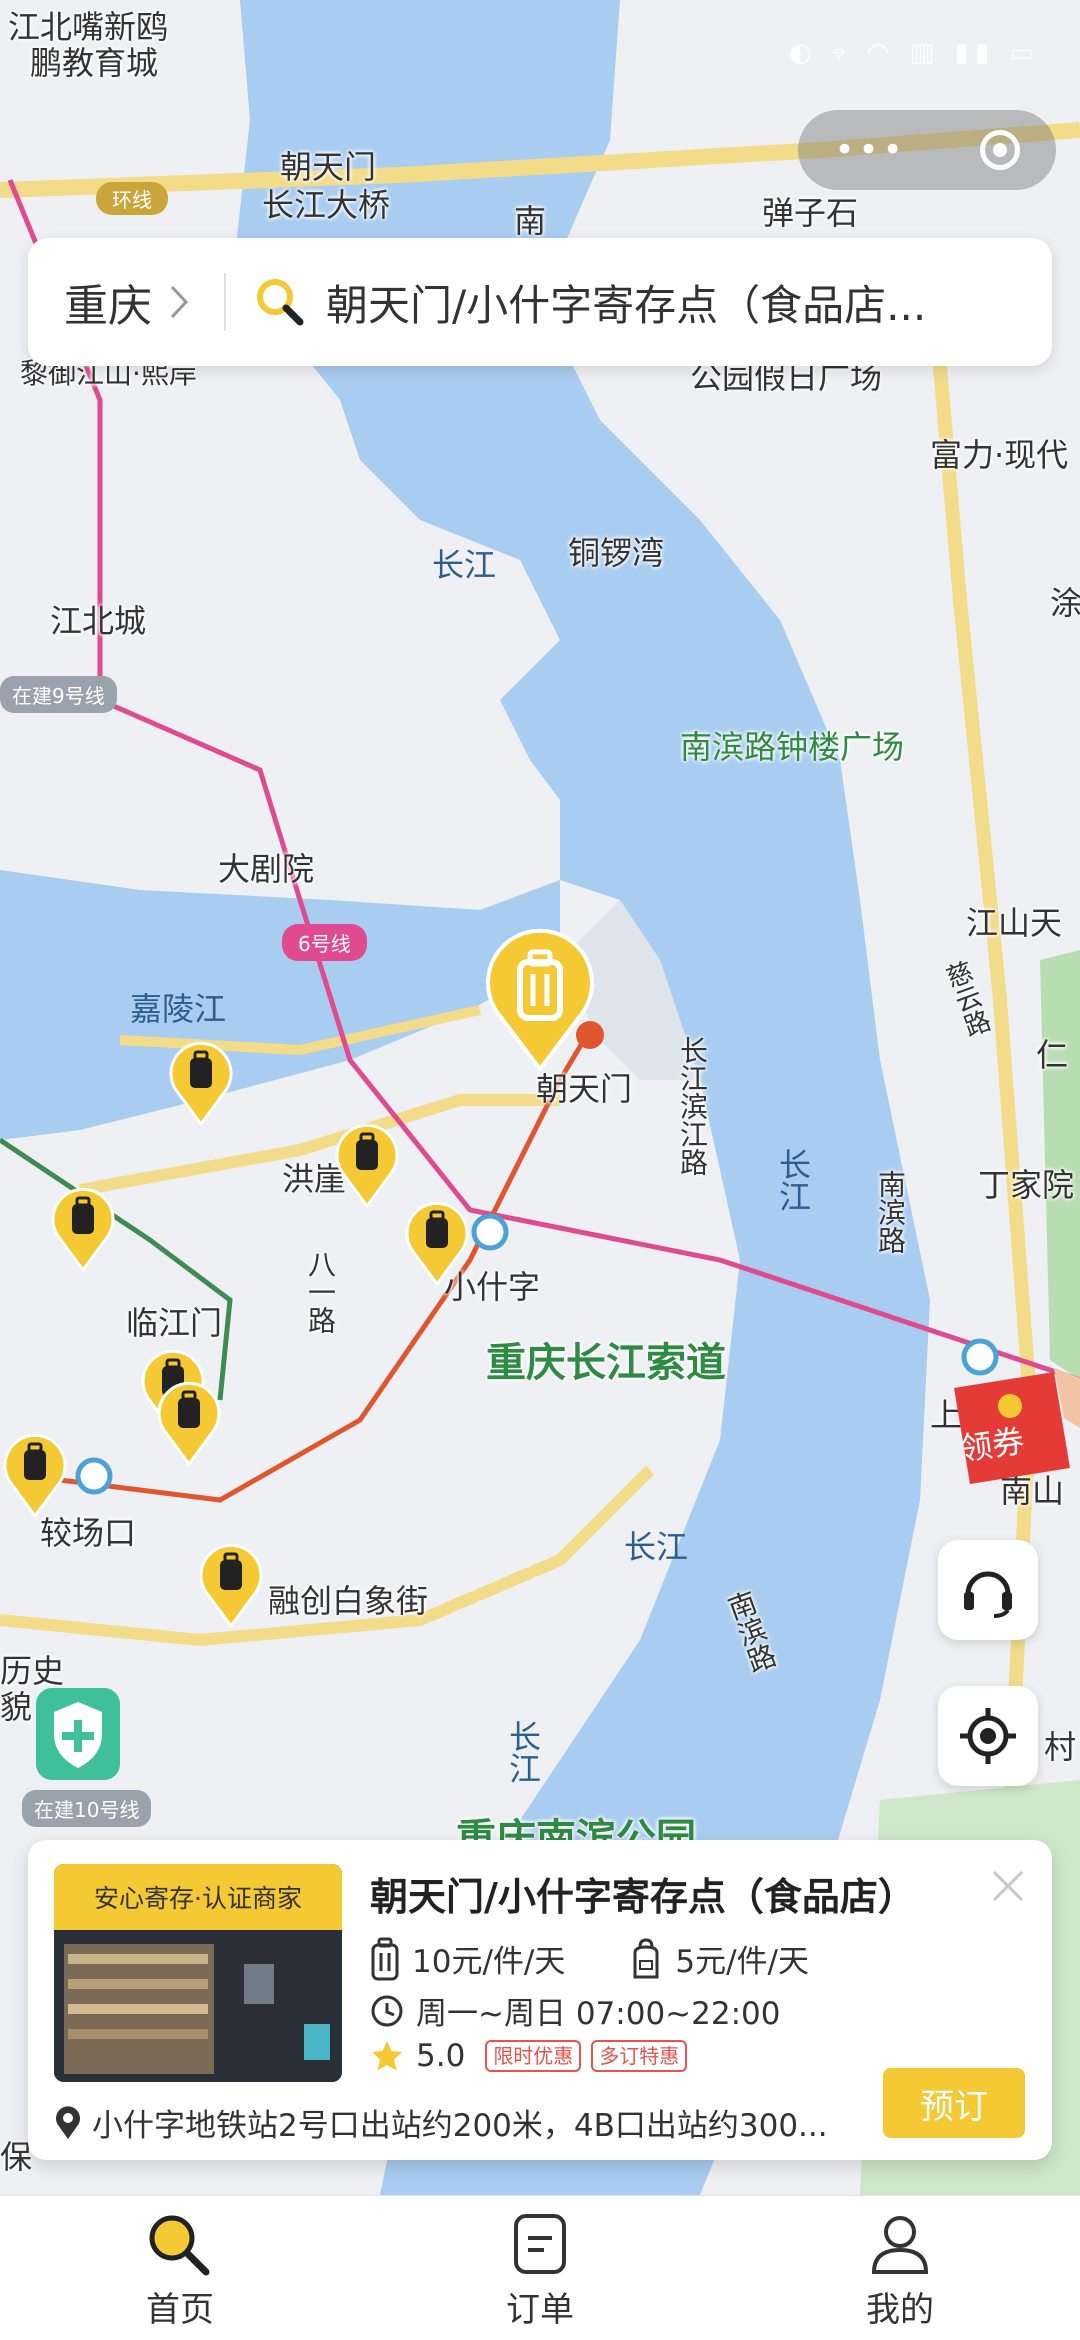 This screenshot has width=1080, height=2340. Describe the element at coordinates (810, 213) in the screenshot. I see `map-label: 弹子石` at that location.